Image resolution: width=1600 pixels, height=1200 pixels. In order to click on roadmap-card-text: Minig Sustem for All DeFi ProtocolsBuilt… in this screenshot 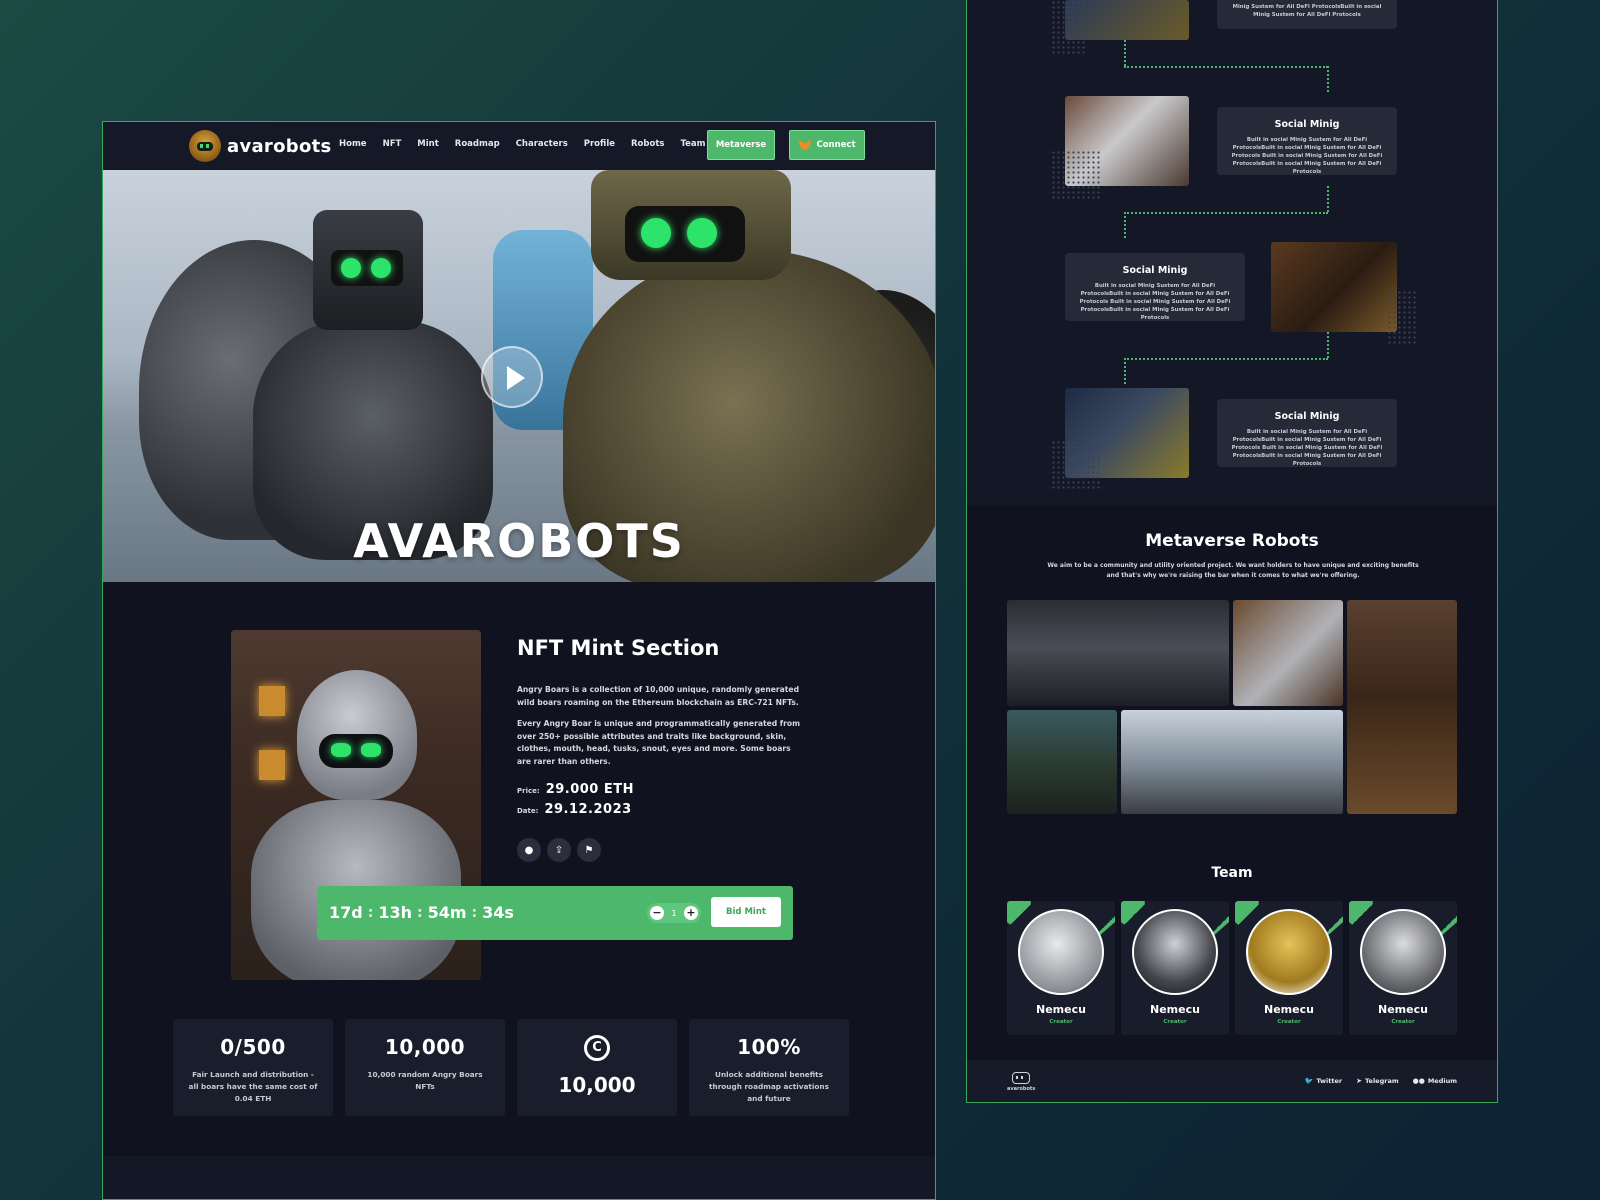, I will do `click(1307, 11)`.